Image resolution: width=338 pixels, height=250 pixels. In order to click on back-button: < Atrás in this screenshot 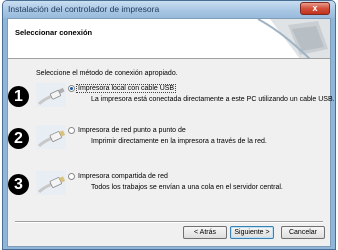, I will do `click(205, 232)`.